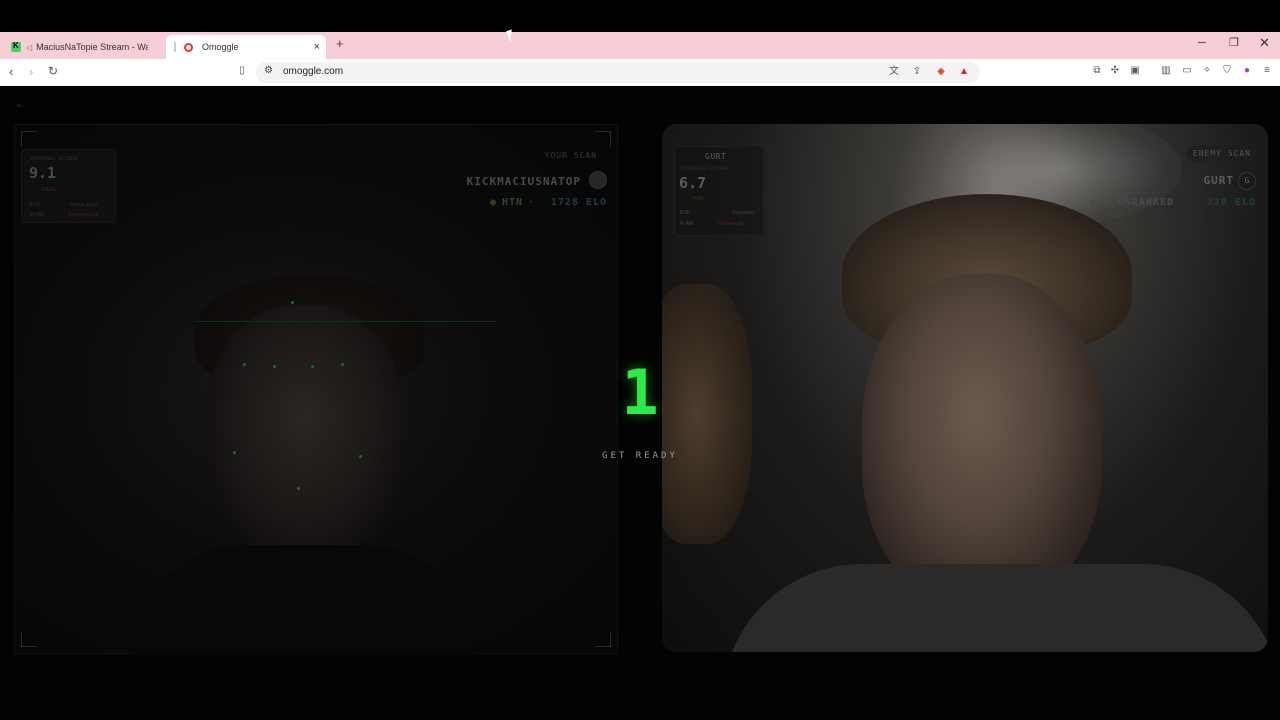 The image size is (1280, 720). I want to click on tab-label: MaciusNaTopie Stream - Watch L, so click(92, 47).